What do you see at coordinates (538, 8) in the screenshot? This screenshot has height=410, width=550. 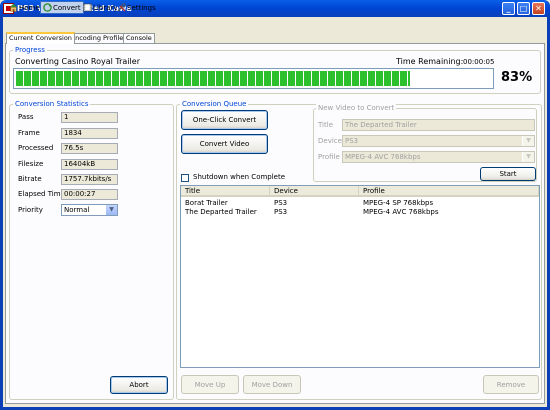 I see `close-button: ✕` at bounding box center [538, 8].